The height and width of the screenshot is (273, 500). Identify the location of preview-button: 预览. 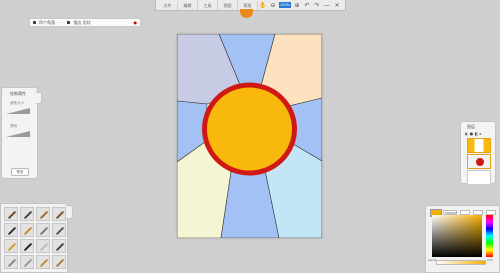
(20, 172).